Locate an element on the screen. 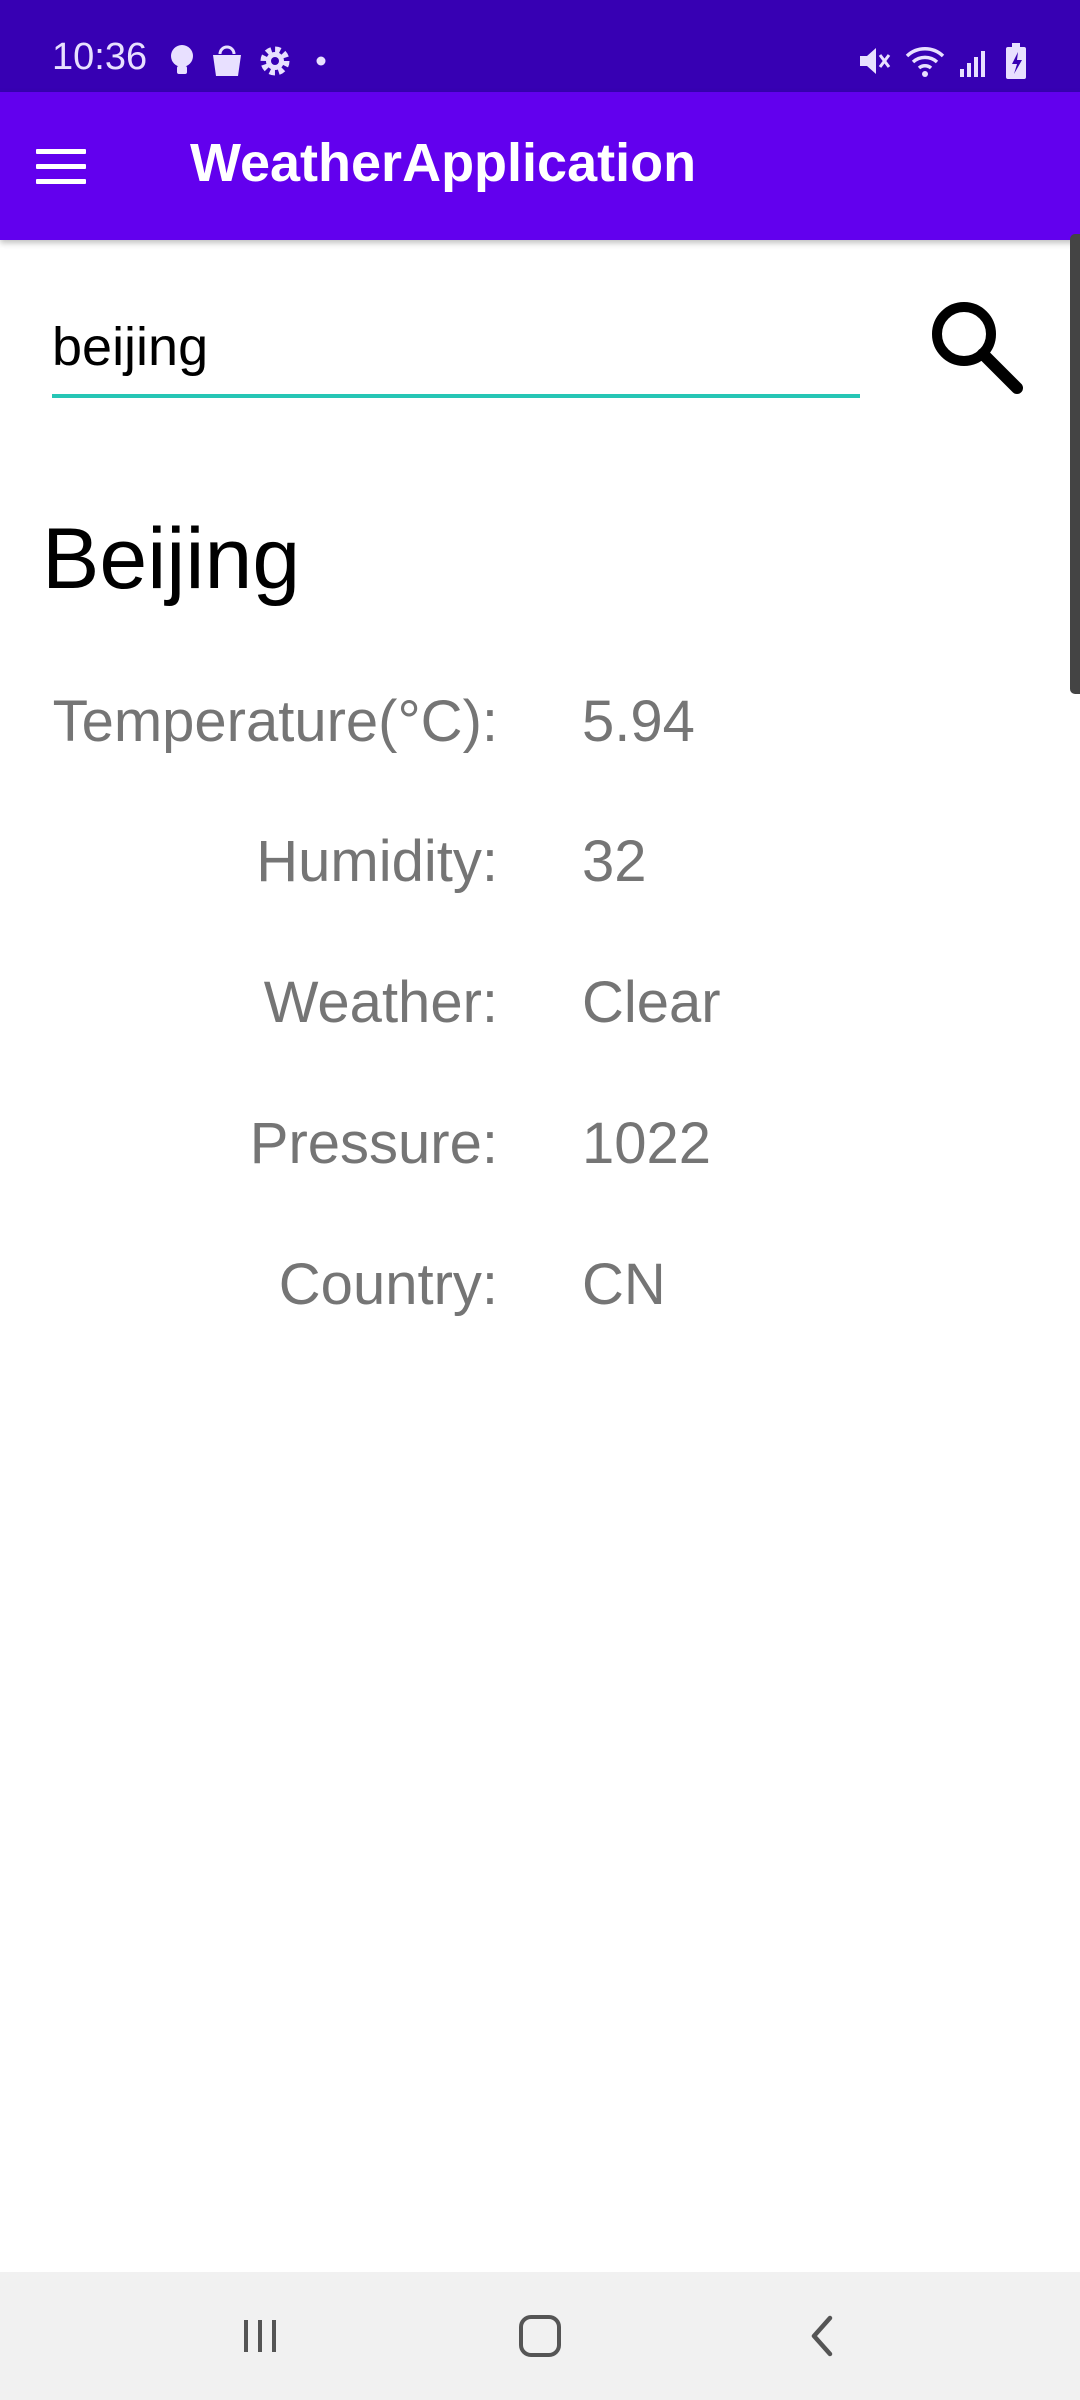 This screenshot has width=1080, height=2400. bulb-icon is located at coordinates (182, 59).